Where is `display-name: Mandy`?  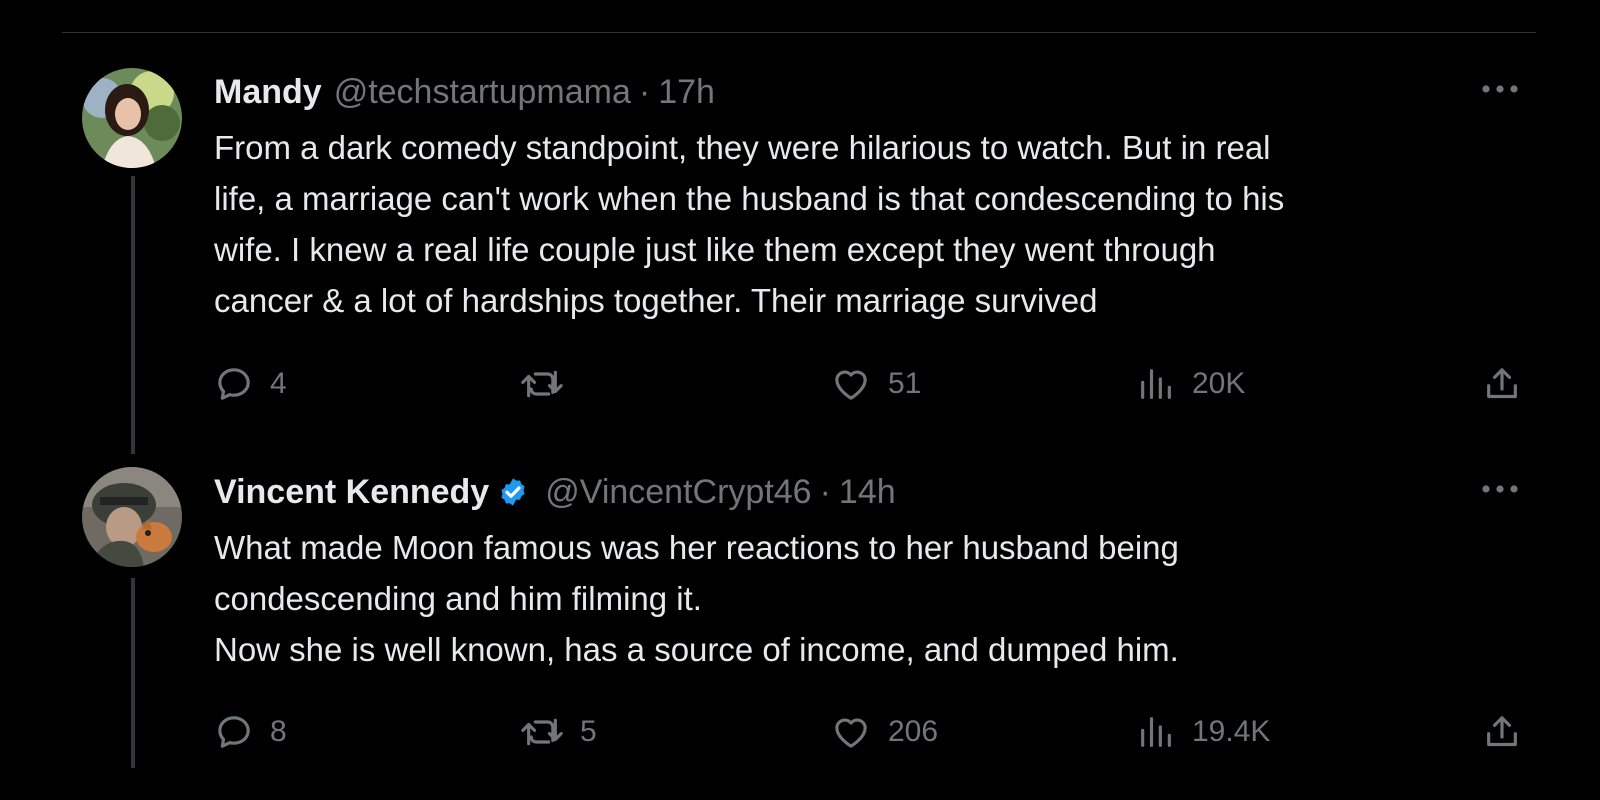 display-name: Mandy is located at coordinates (268, 92).